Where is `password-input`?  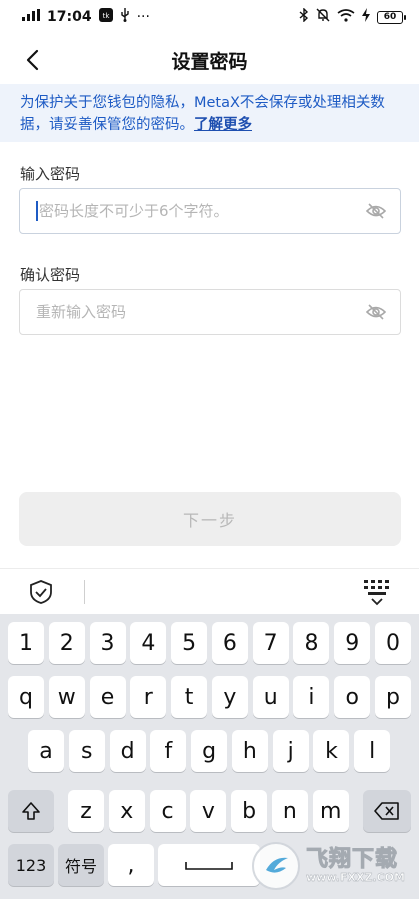 password-input is located at coordinates (202, 211).